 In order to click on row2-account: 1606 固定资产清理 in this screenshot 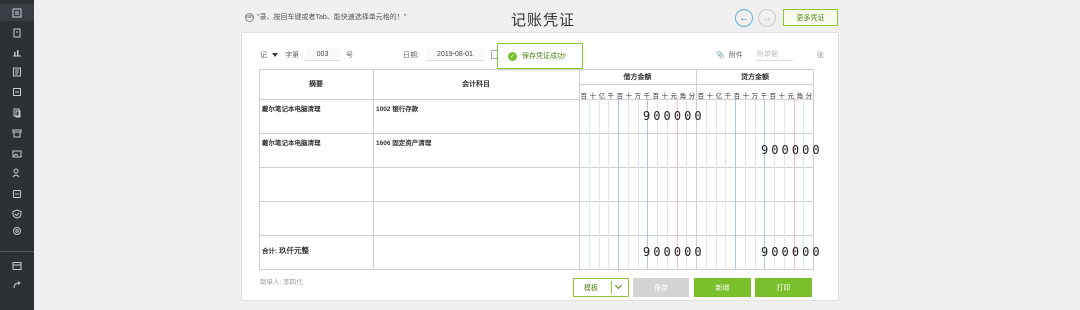, I will do `click(403, 142)`.